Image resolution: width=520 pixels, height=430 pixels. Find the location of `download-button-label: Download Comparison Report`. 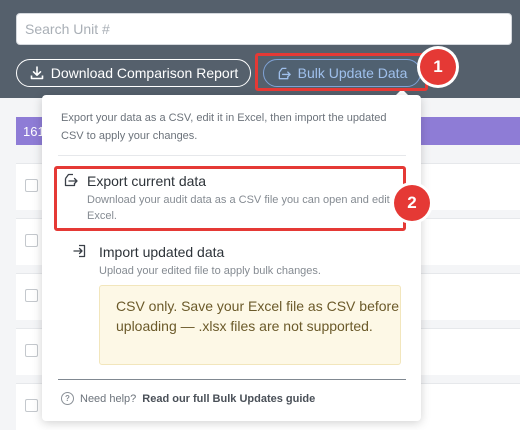

download-button-label: Download Comparison Report is located at coordinates (144, 73).